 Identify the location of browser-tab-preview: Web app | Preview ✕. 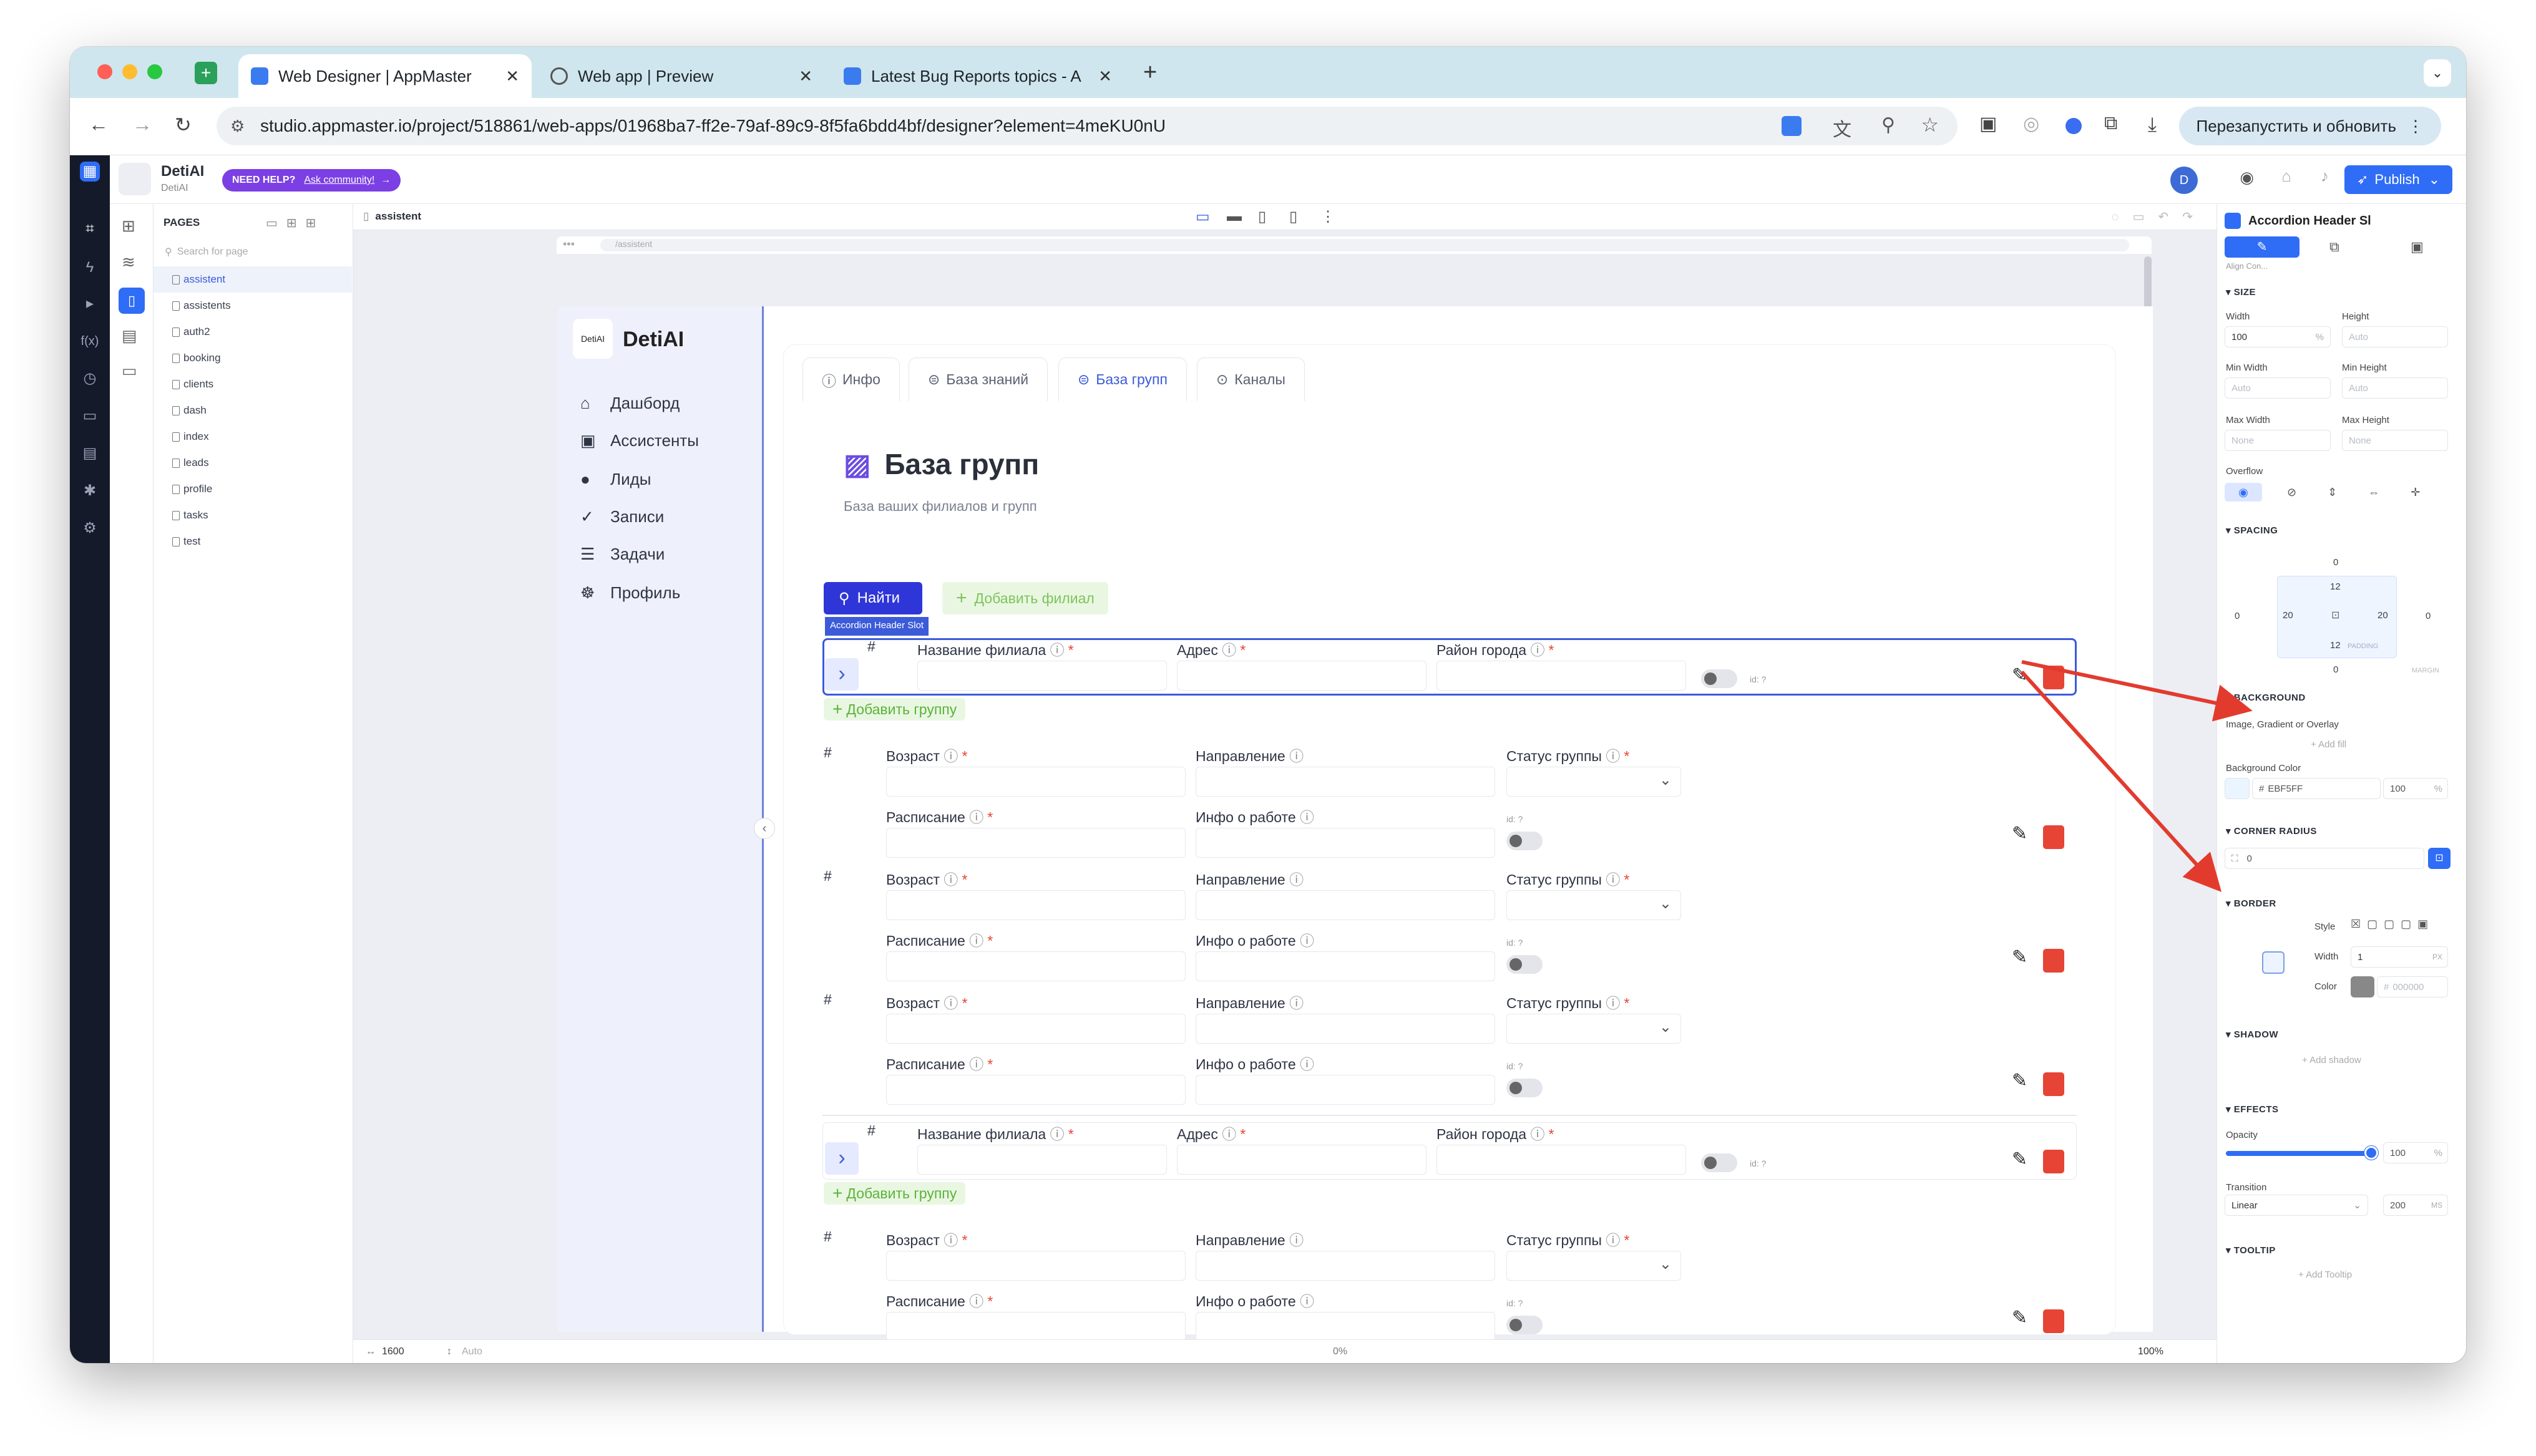
(681, 76).